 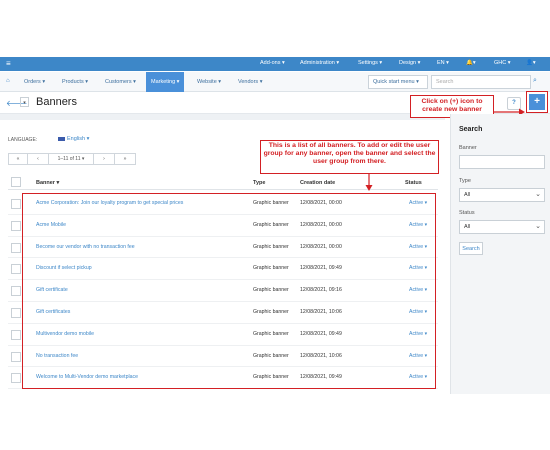 What do you see at coordinates (502, 227) in the screenshot?
I see `status-filter-select: All` at bounding box center [502, 227].